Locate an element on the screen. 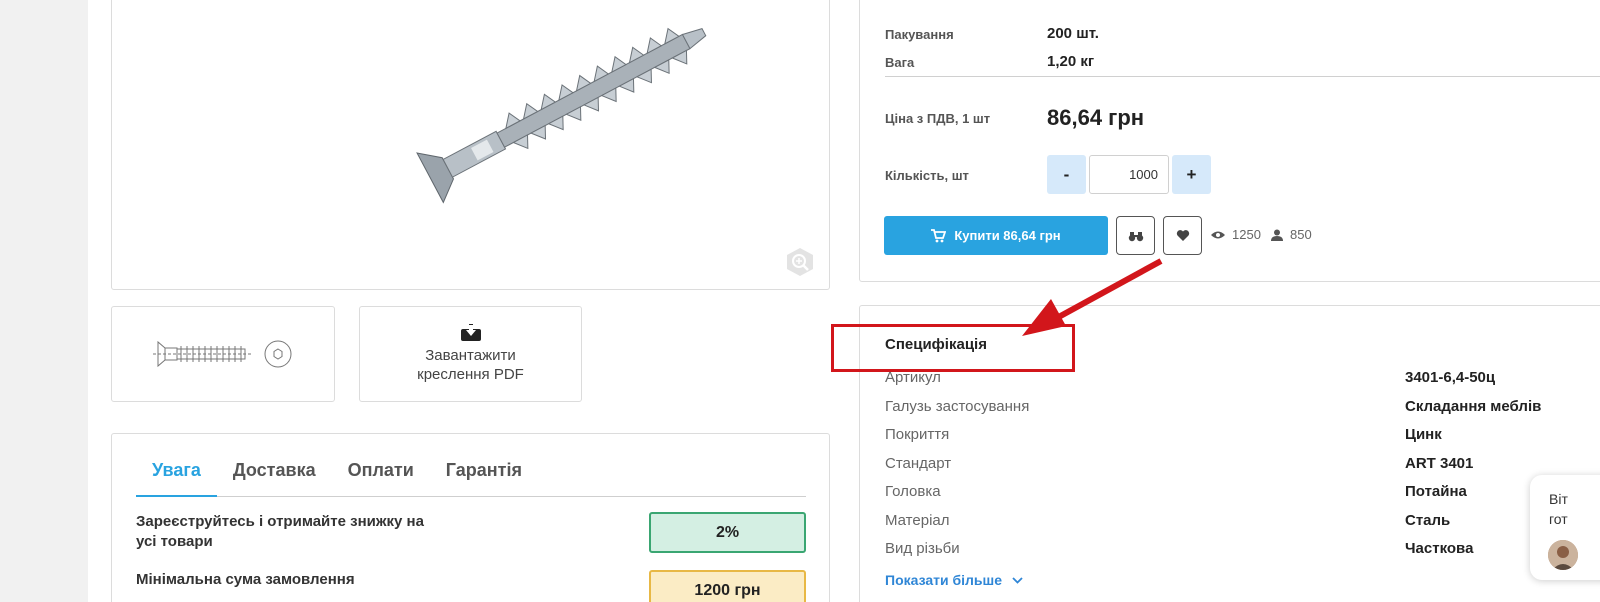 This screenshot has width=1600, height=602. chat-message: Віт гот is located at coordinates (1558, 509).